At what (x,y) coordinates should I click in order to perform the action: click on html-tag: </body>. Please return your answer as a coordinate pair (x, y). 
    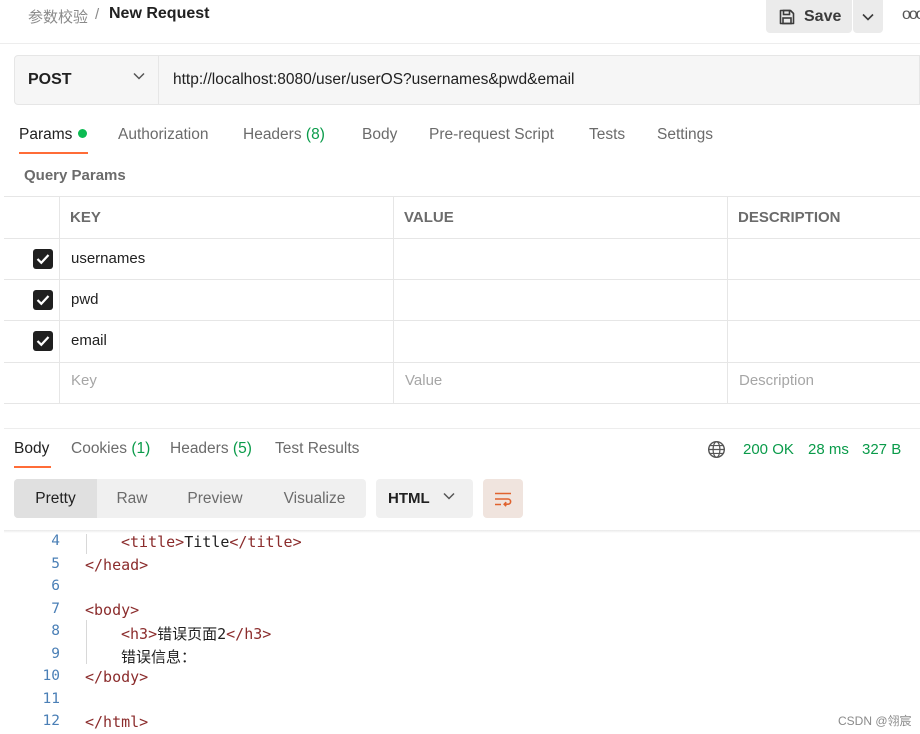
    Looking at the image, I should click on (117, 677).